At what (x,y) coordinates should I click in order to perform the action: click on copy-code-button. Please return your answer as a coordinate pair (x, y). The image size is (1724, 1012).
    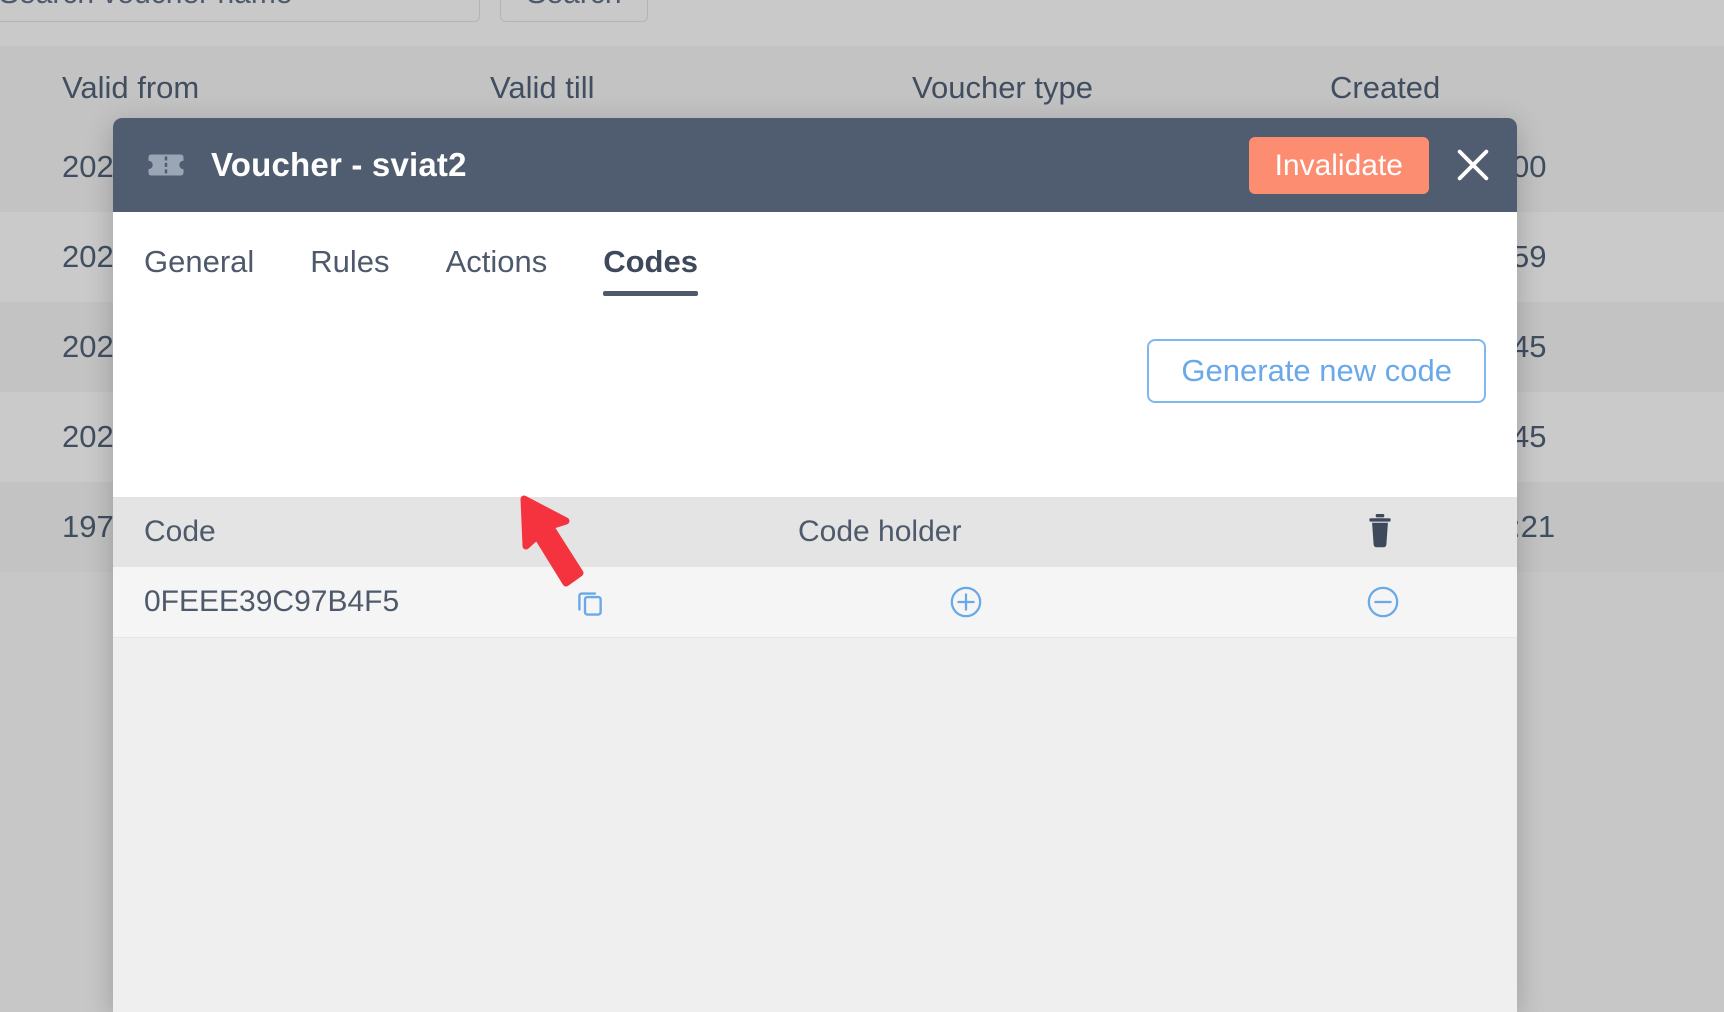
    Looking at the image, I should click on (590, 602).